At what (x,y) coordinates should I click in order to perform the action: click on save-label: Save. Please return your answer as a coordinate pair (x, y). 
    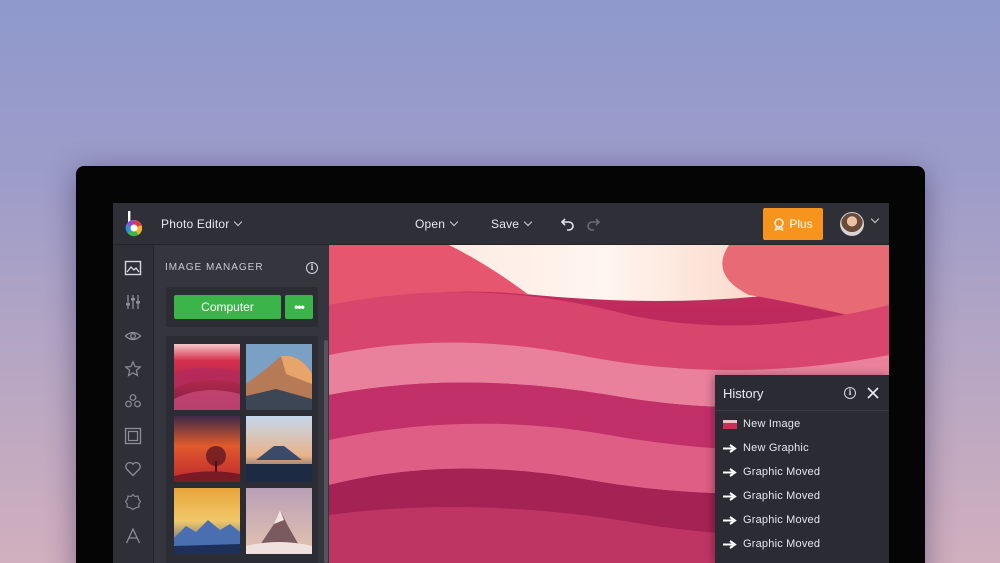
    Looking at the image, I should click on (505, 224).